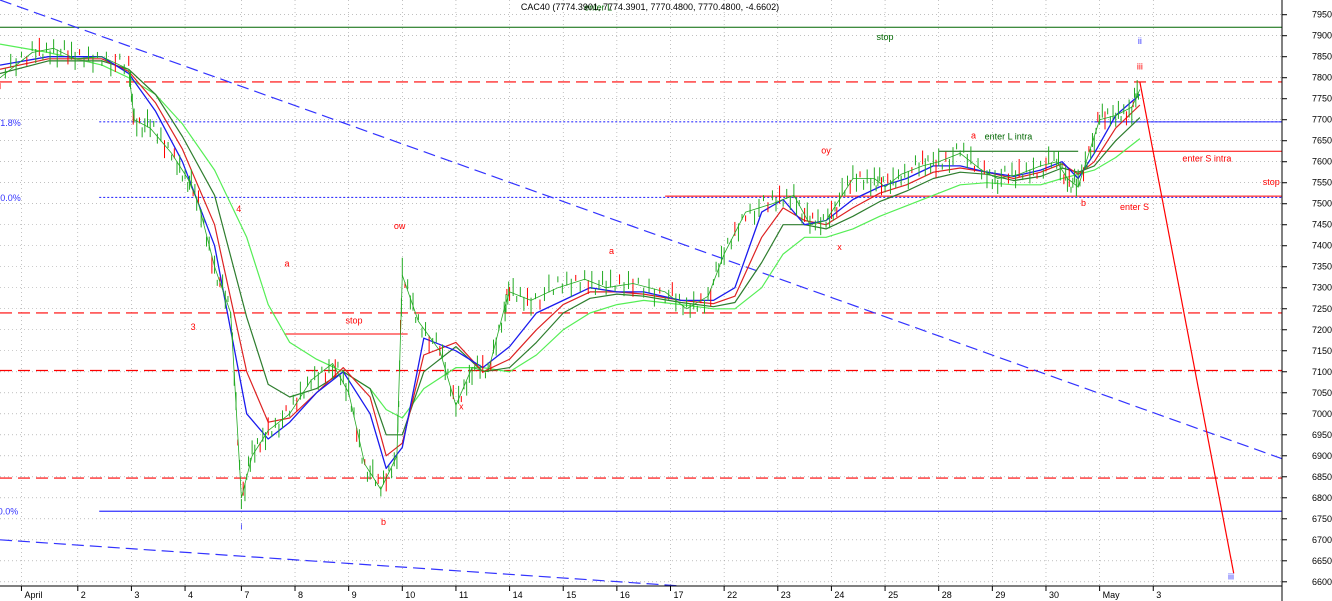 This screenshot has width=1332, height=601. Describe the element at coordinates (947, 595) in the screenshot. I see `x-tick-label: 28` at that location.